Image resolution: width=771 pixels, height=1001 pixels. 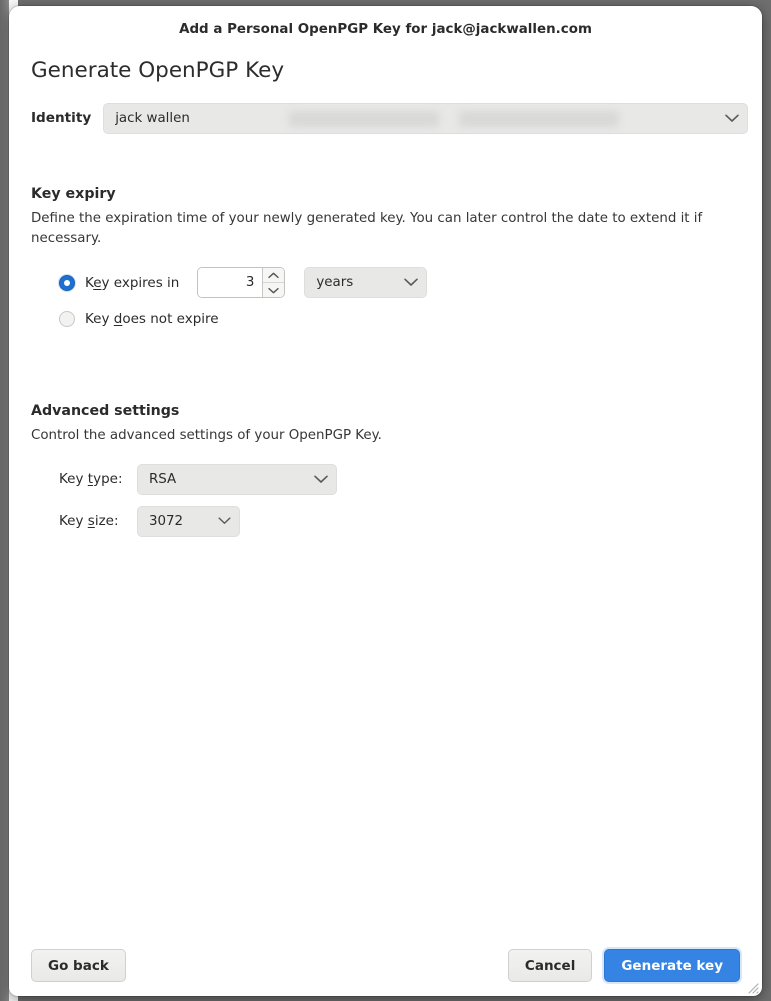 What do you see at coordinates (73, 193) in the screenshot?
I see `key-expiry-title: Key expiry` at bounding box center [73, 193].